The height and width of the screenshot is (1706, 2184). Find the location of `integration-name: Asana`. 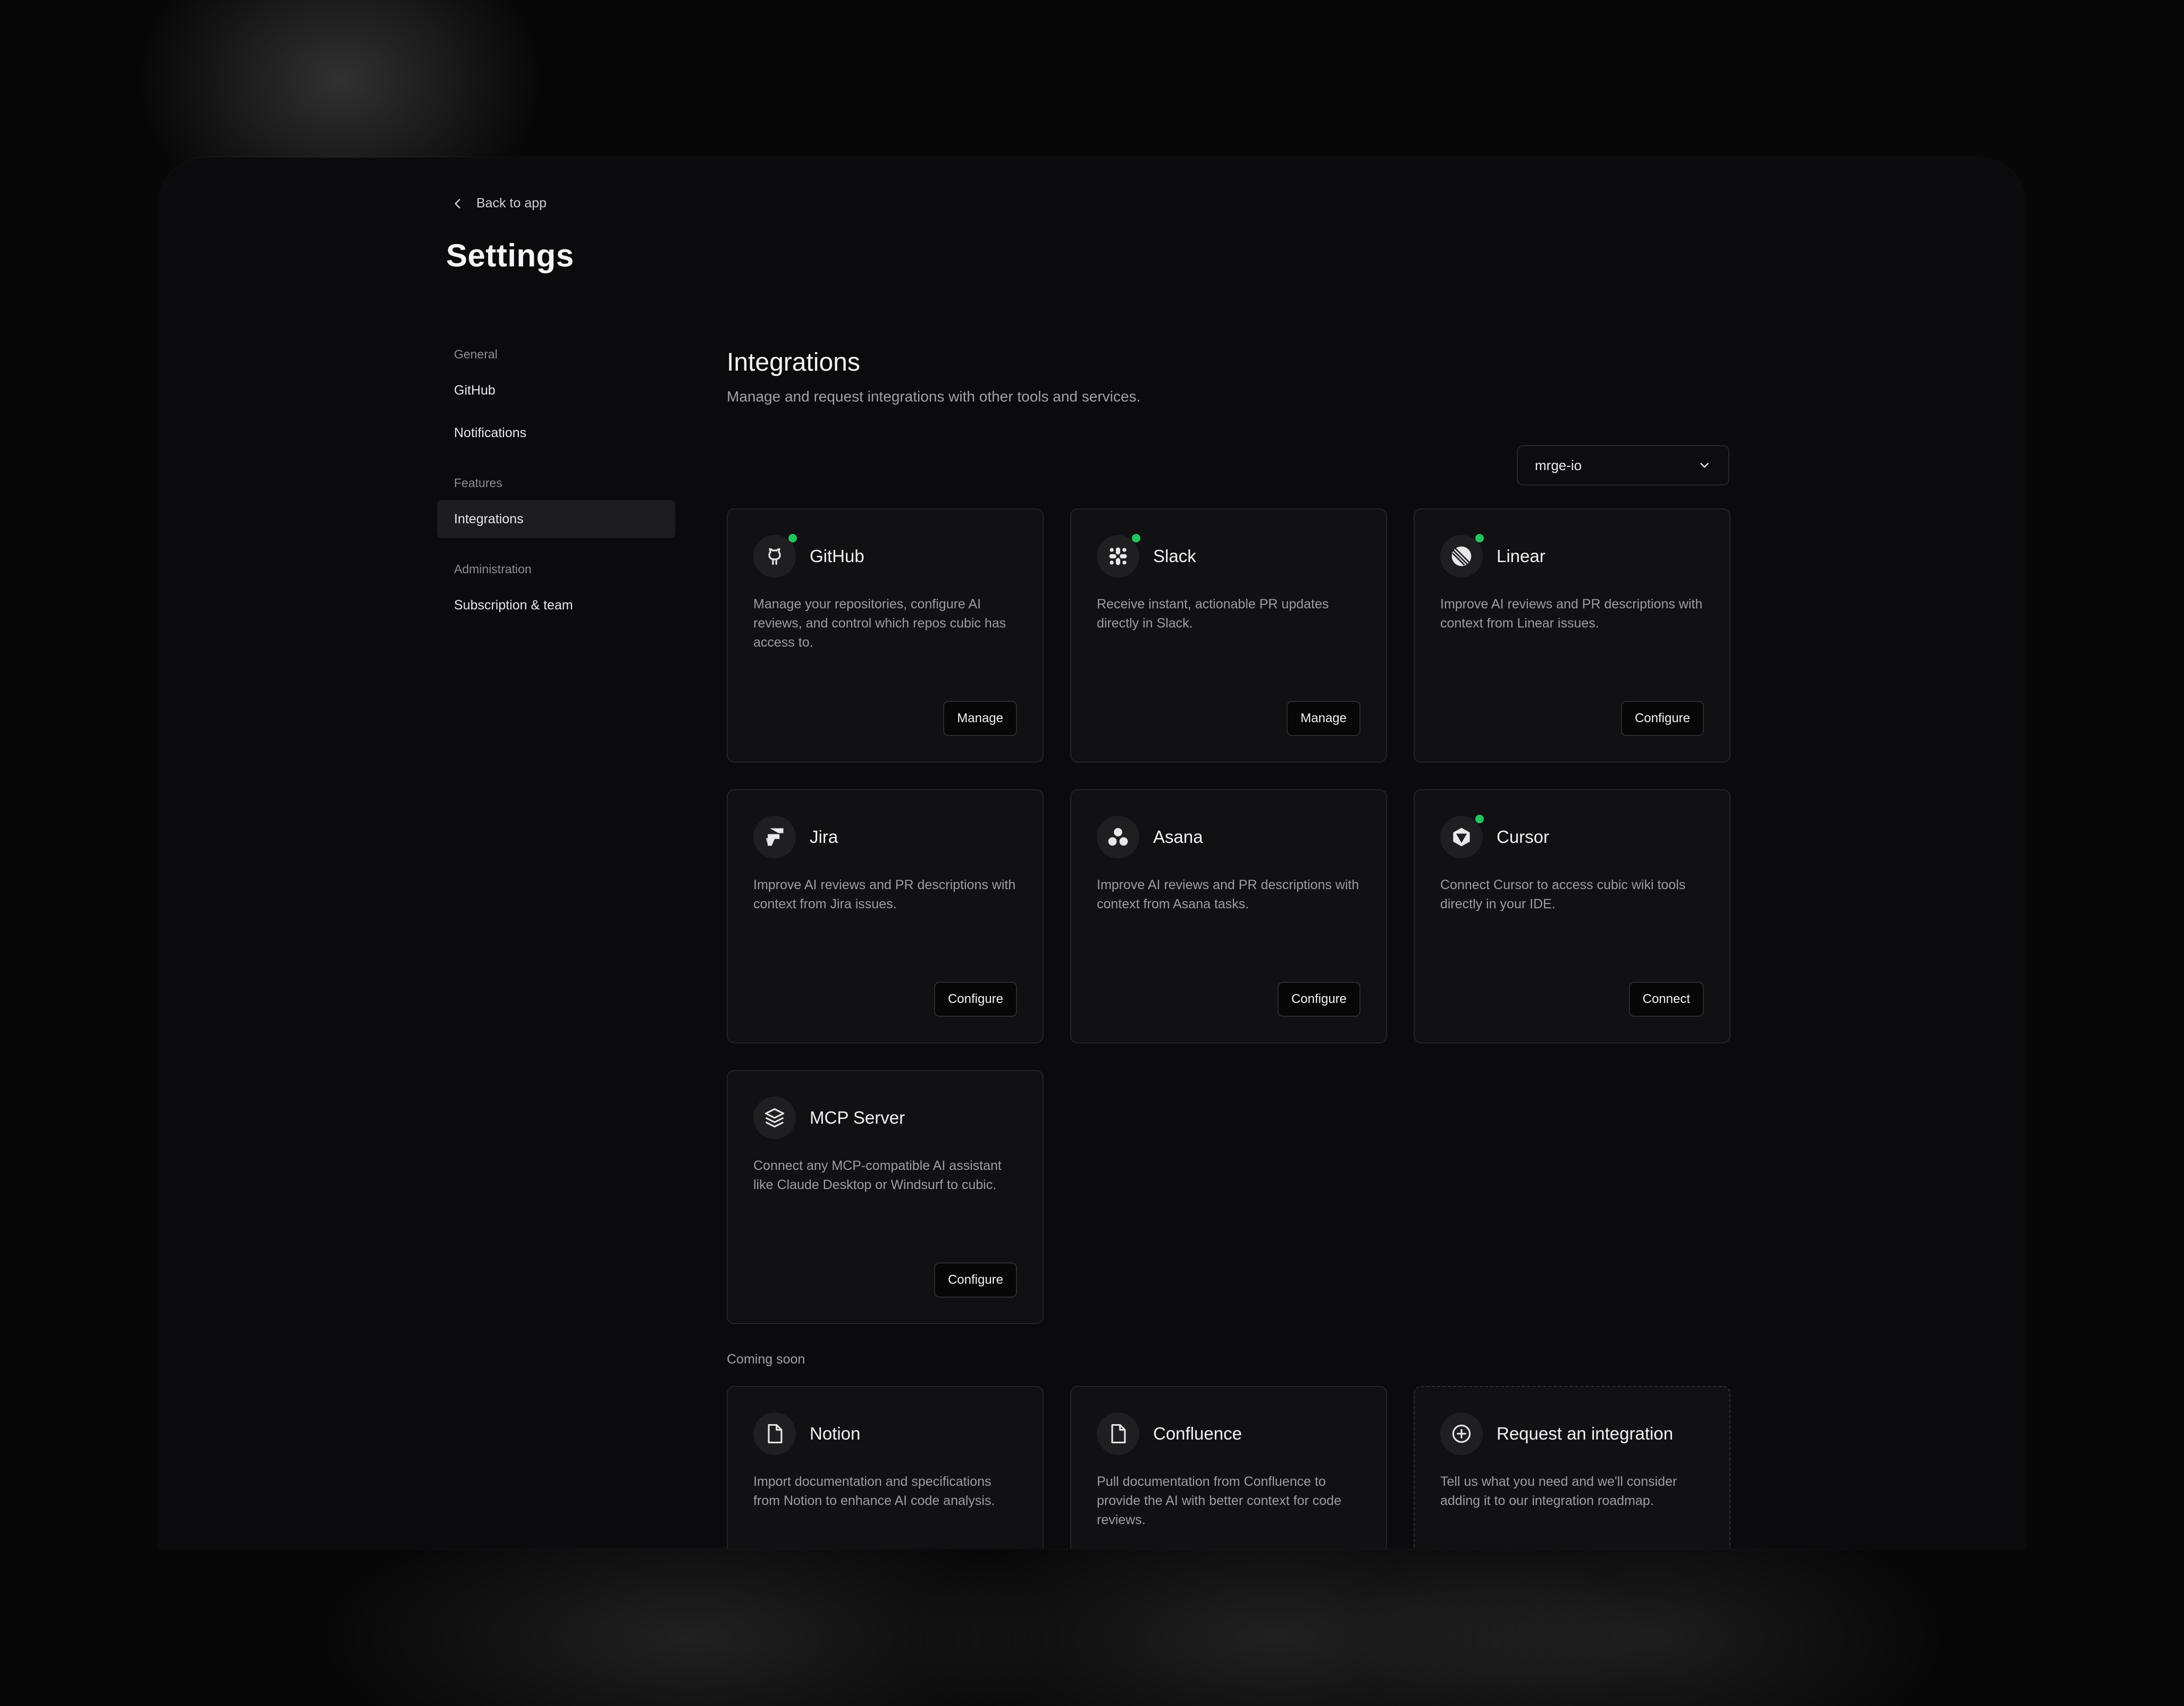

integration-name: Asana is located at coordinates (1178, 837).